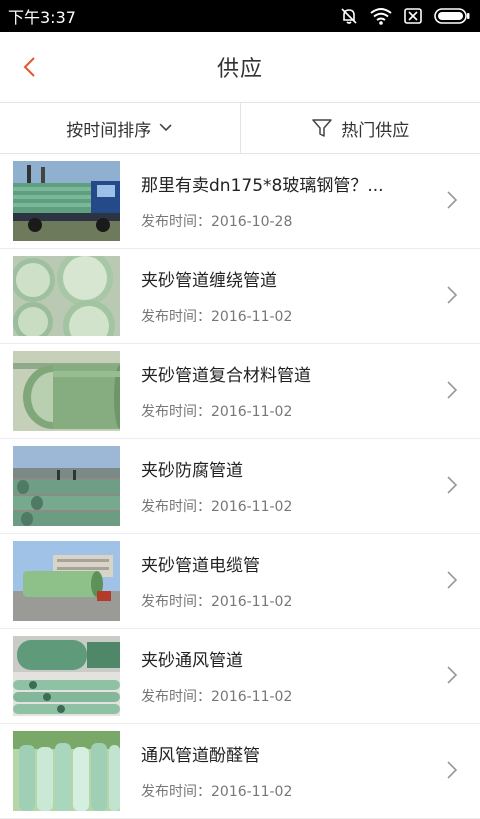 This screenshot has width=480, height=819. I want to click on item-title: 夹砂管道复合材料管道, so click(281, 373).